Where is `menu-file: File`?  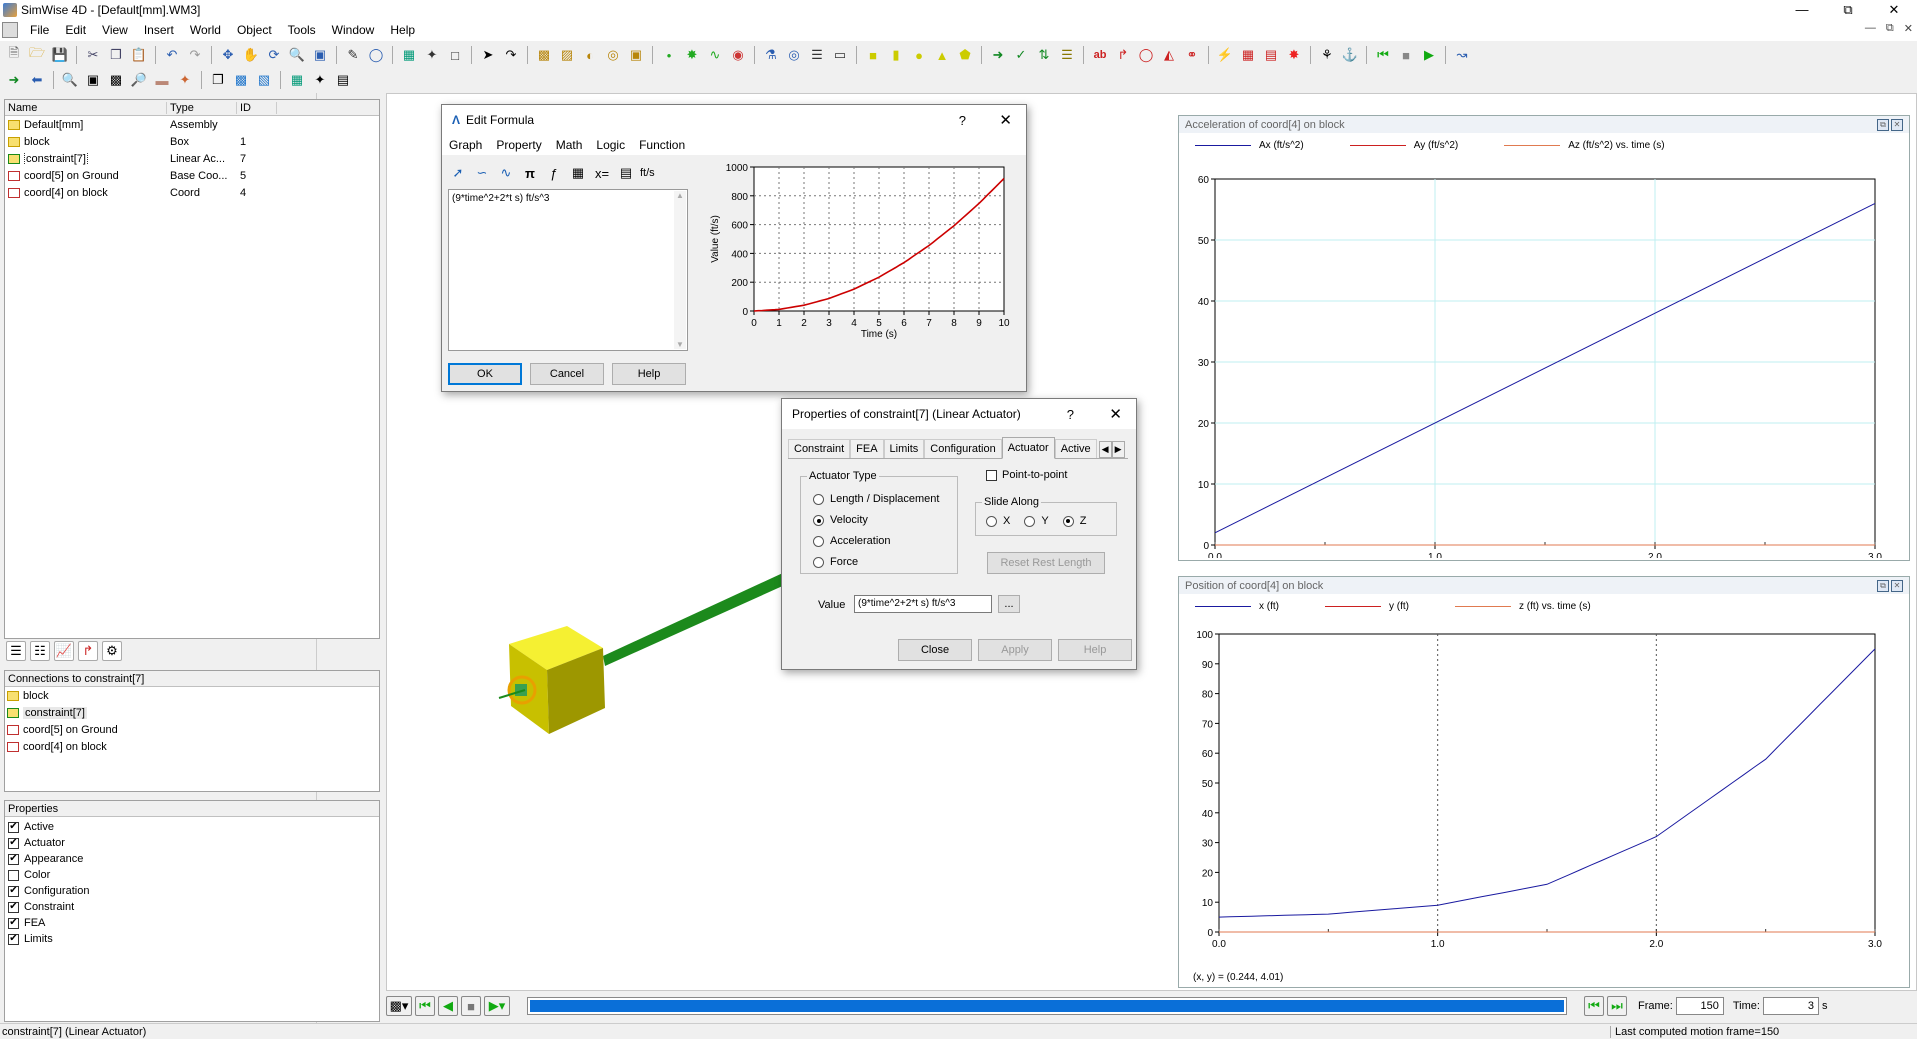 menu-file: File is located at coordinates (39, 30).